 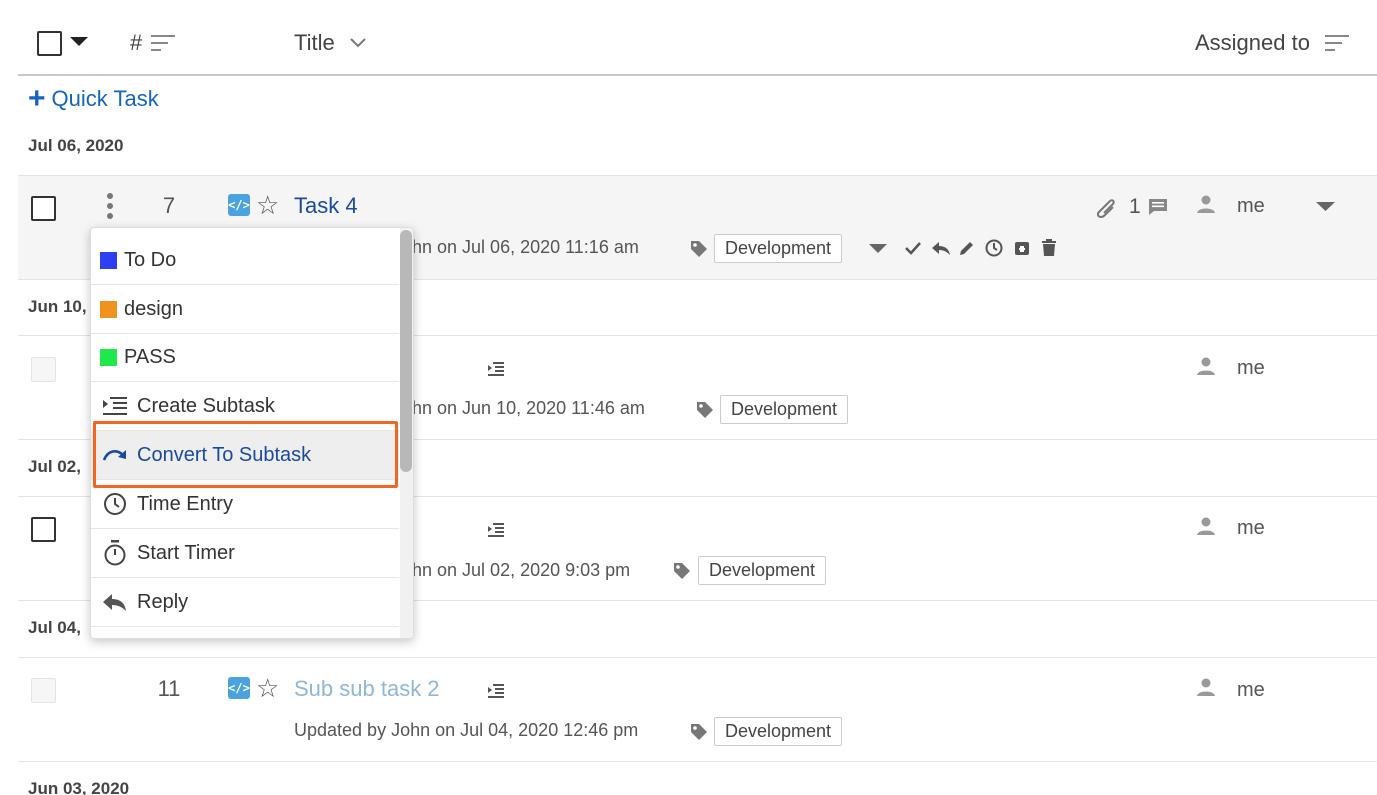 What do you see at coordinates (169, 688) in the screenshot?
I see `task-number: 11` at bounding box center [169, 688].